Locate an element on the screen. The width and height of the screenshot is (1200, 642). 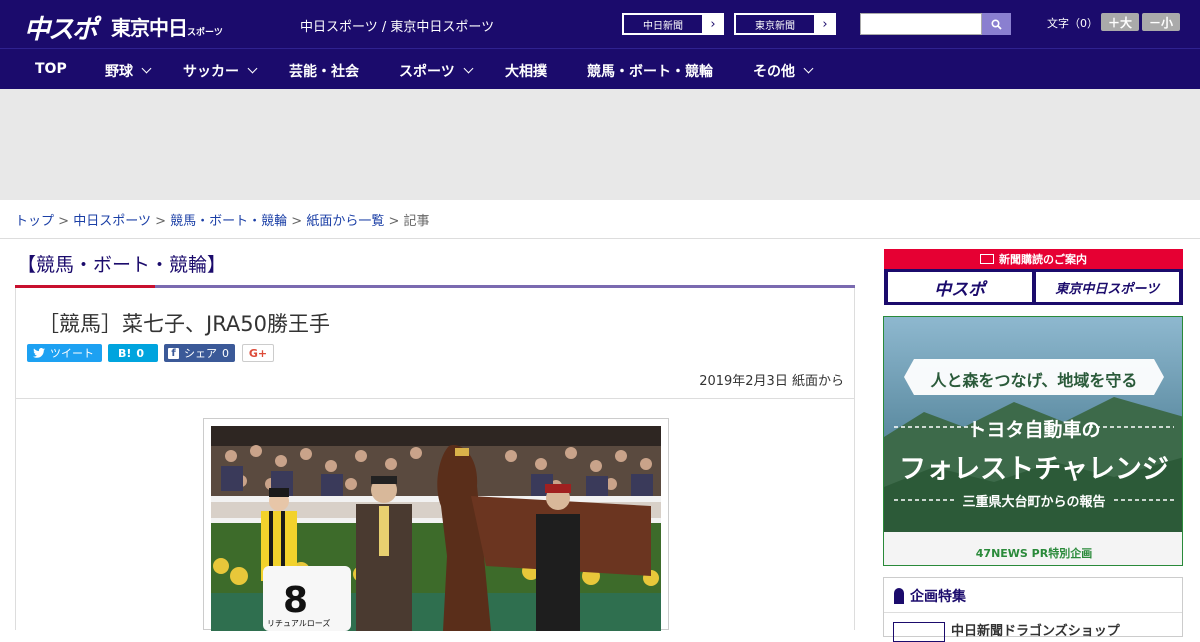
hatena-count: 0 is located at coordinates (140, 353).